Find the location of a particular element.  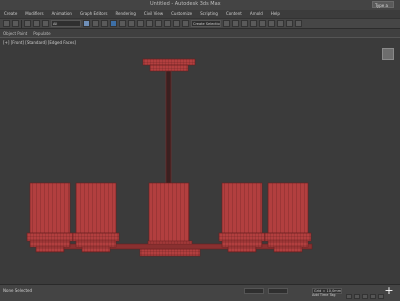

scale-icon is located at coordinates (131, 23).